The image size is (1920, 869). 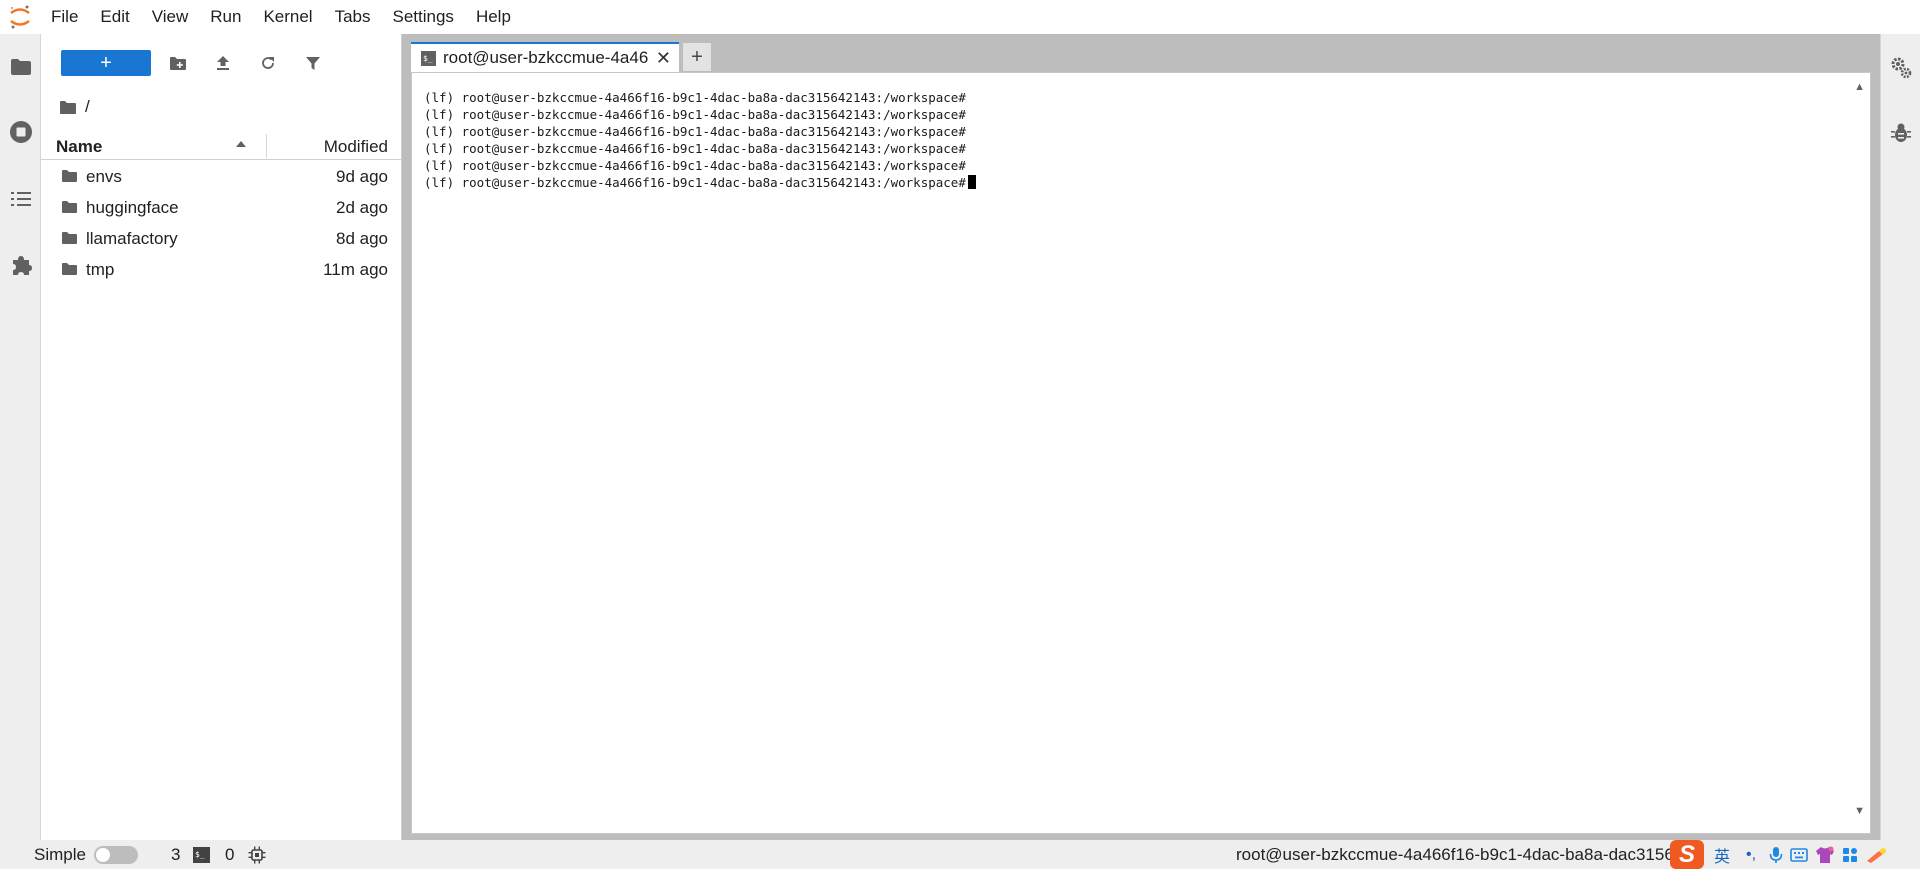 What do you see at coordinates (353, 17) in the screenshot?
I see `menu-tabs: Tabs` at bounding box center [353, 17].